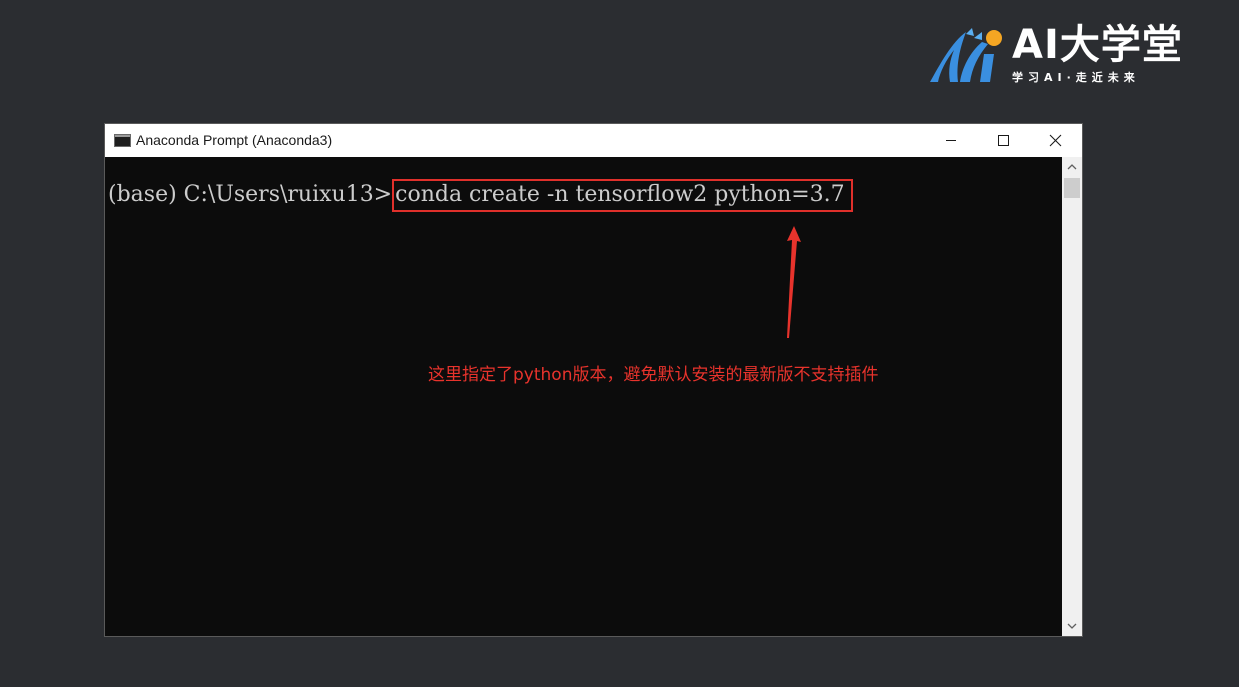 Image resolution: width=1239 pixels, height=687 pixels. I want to click on brand-title: AI大学堂, so click(1097, 45).